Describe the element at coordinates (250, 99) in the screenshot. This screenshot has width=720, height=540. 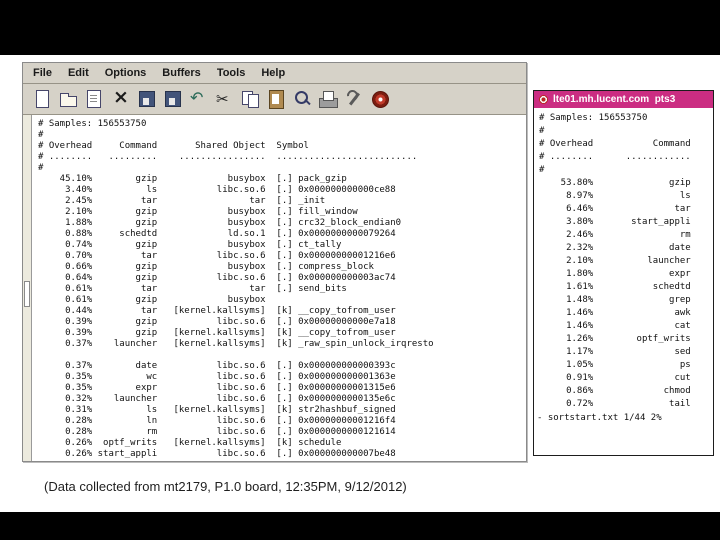
I see `copy-icon` at that location.